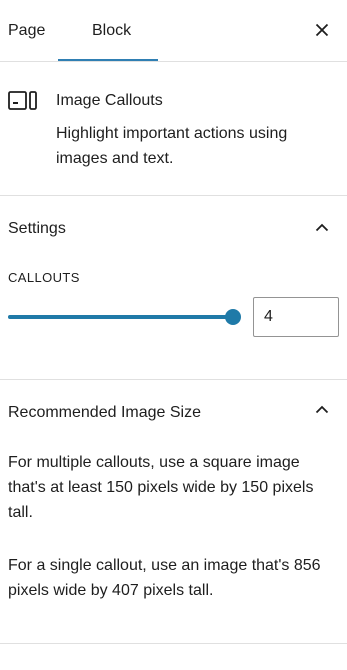 The height and width of the screenshot is (670, 347). I want to click on image-callouts-icon, so click(22, 100).